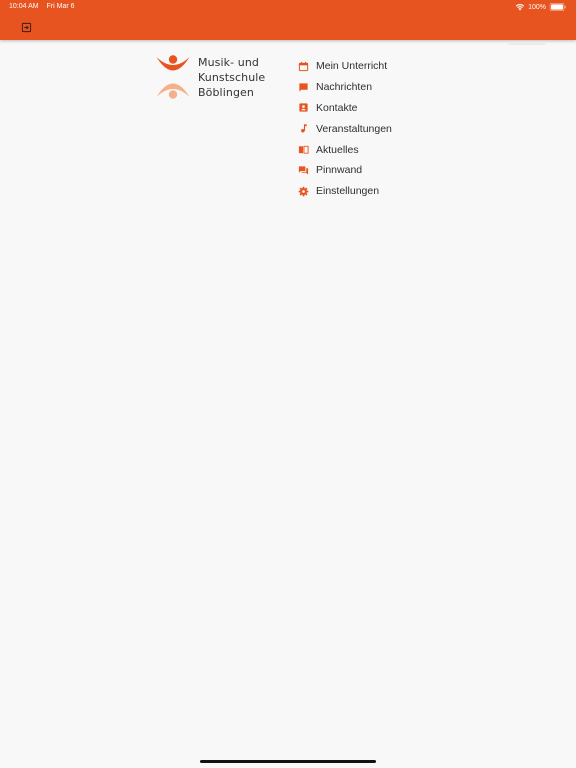 The image size is (576, 768). Describe the element at coordinates (344, 87) in the screenshot. I see `menu-label: Nachrichten` at that location.